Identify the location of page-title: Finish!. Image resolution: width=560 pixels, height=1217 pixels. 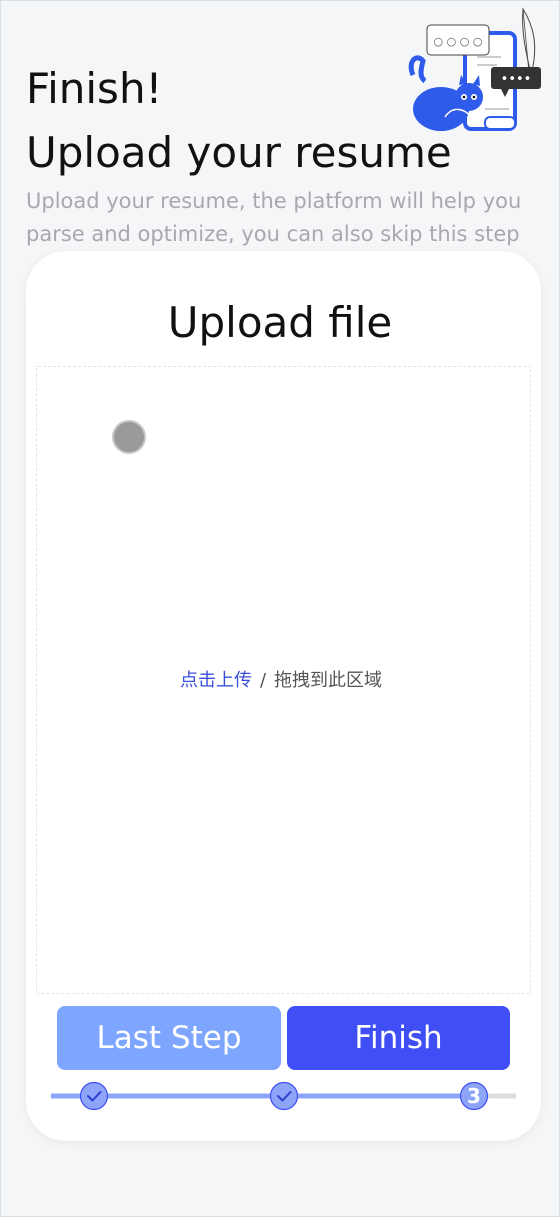
(94, 88).